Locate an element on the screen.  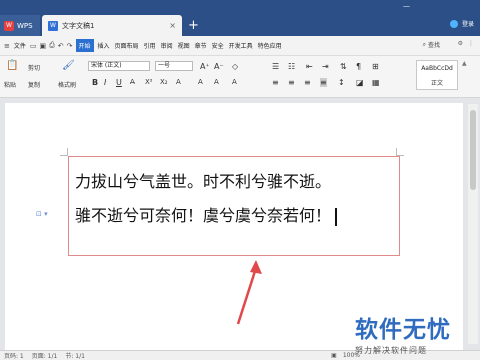
minimize-icon: — is located at coordinates (406, 6).